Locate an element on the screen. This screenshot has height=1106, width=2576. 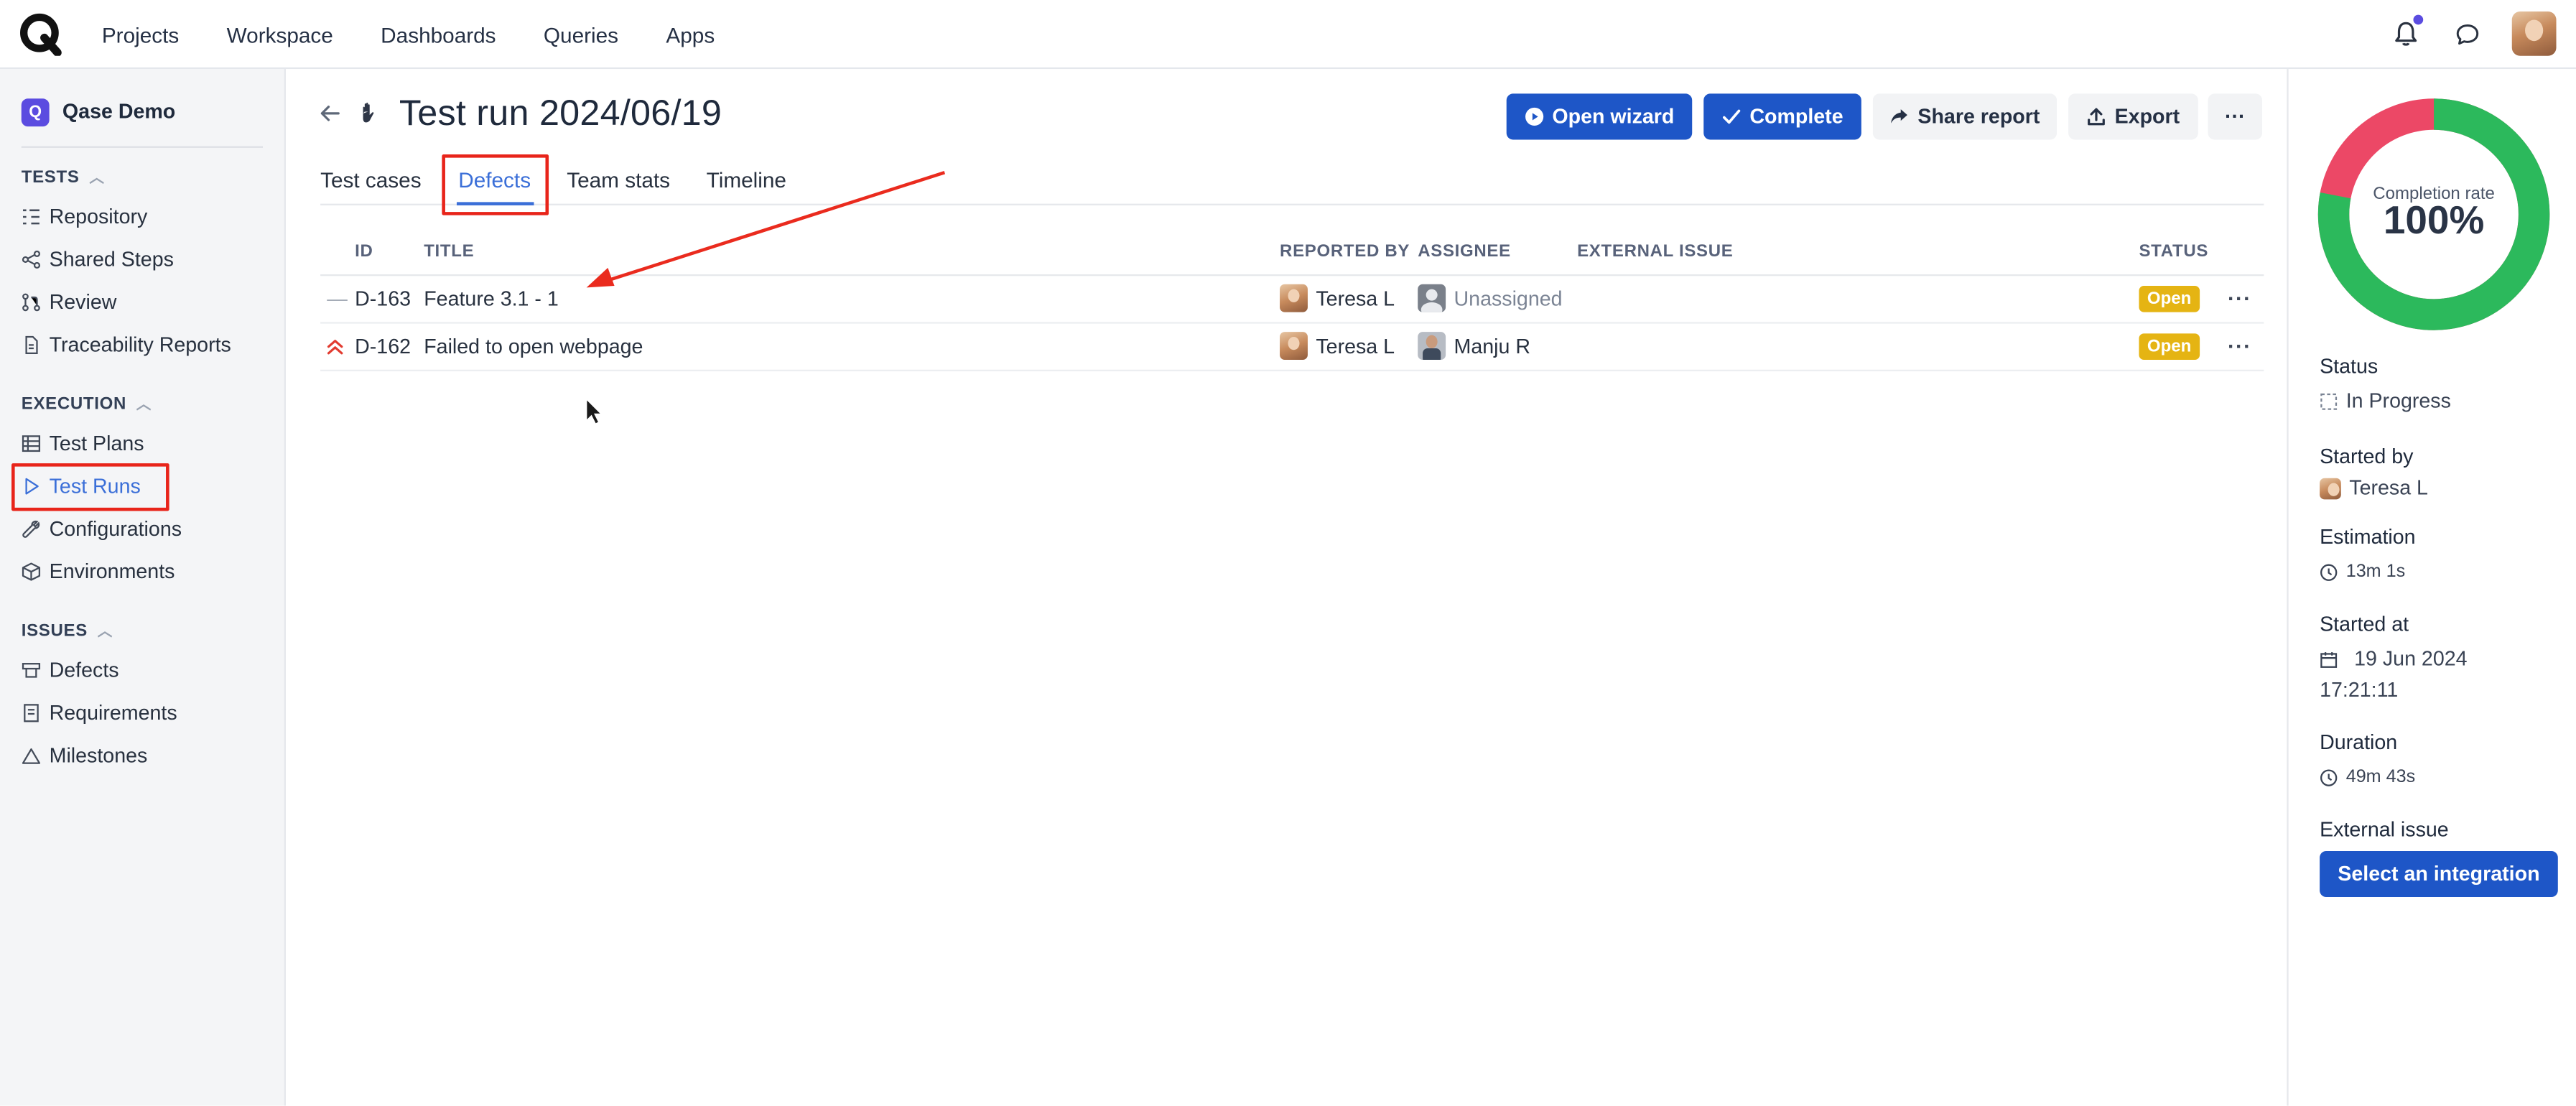
section-execution: EXECUTION ︿ is located at coordinates (87, 404).